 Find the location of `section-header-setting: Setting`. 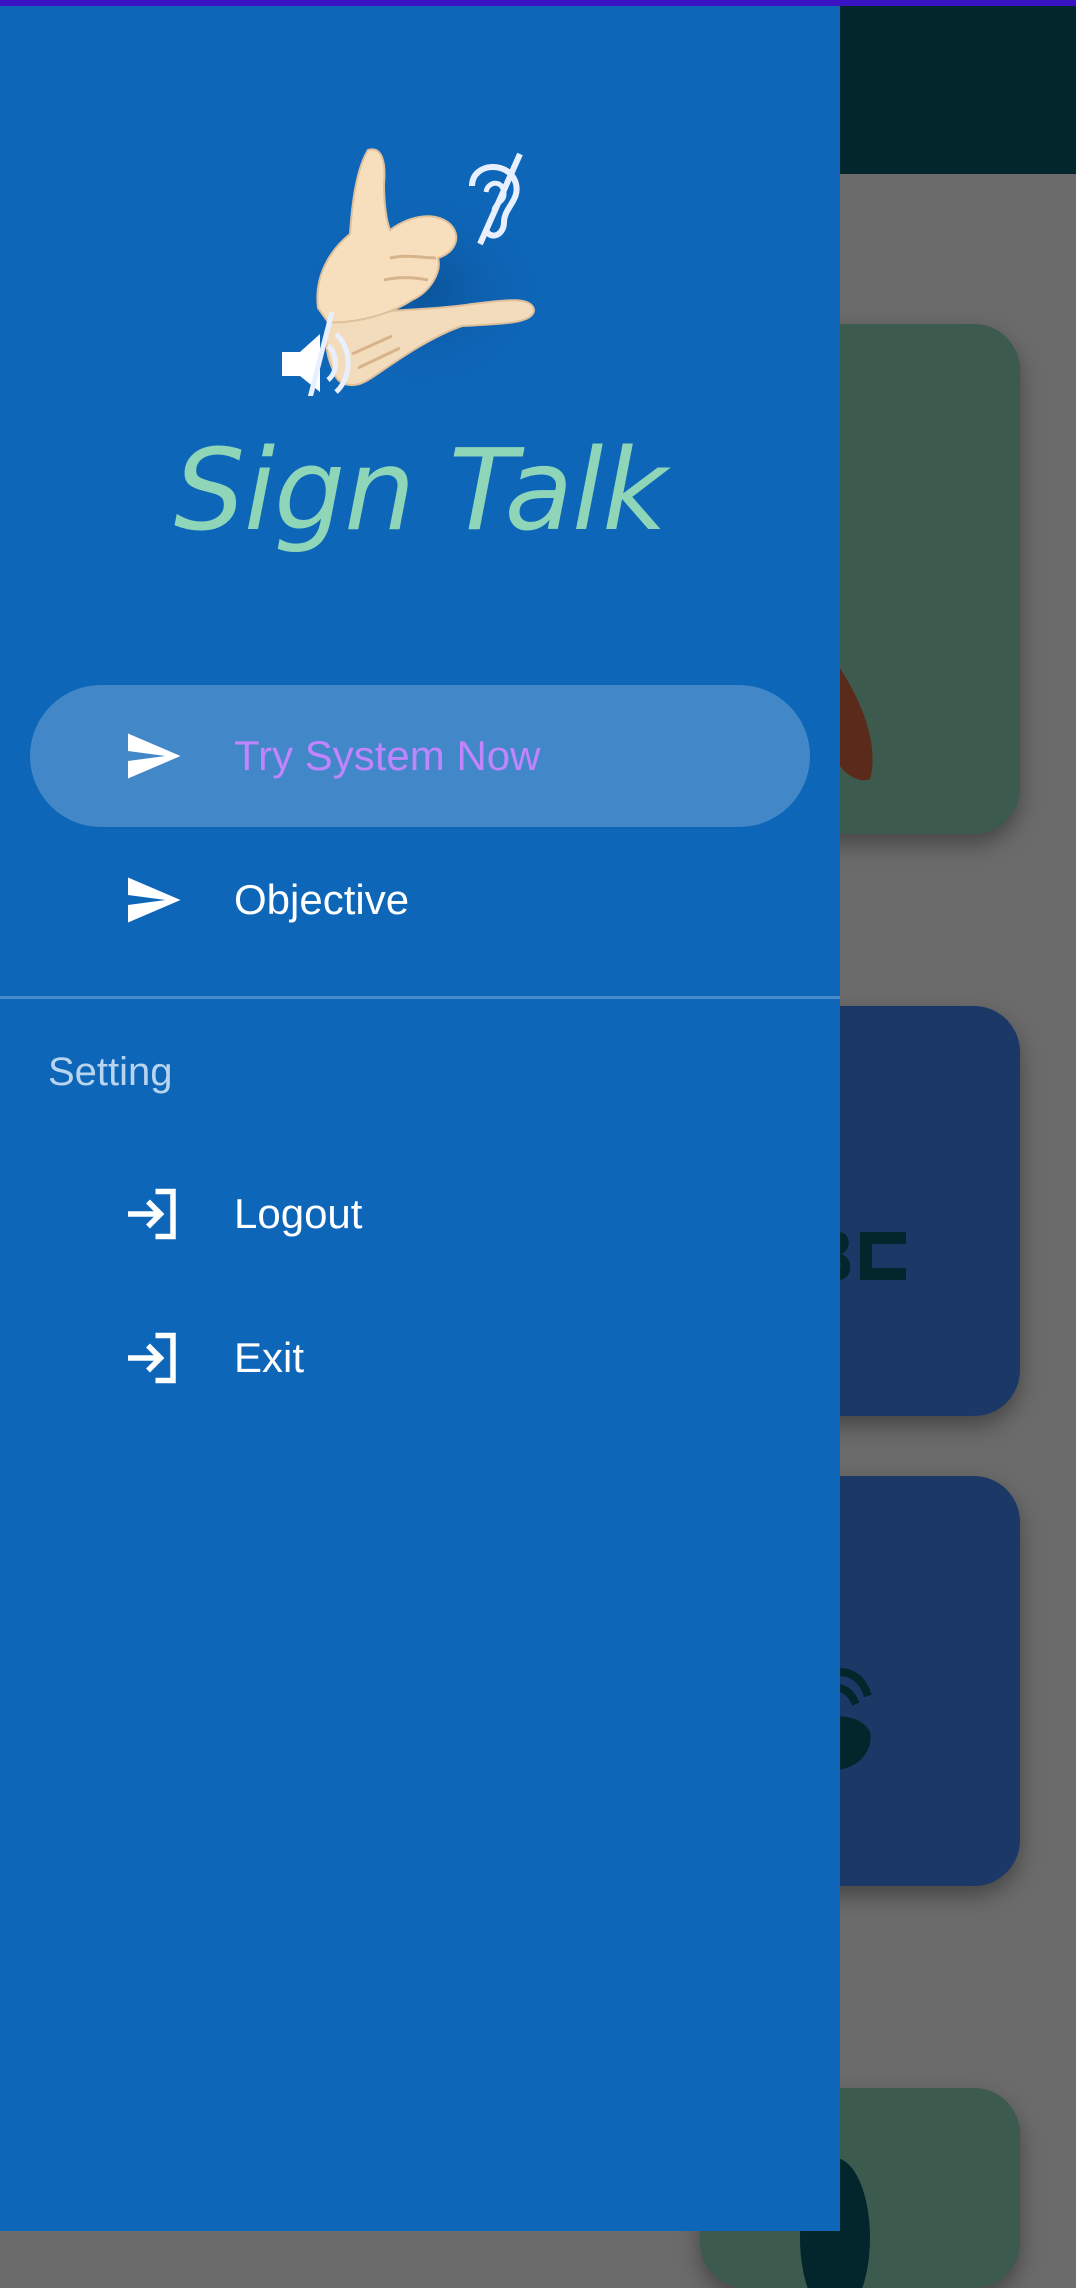

section-header-setting: Setting is located at coordinates (110, 1072).